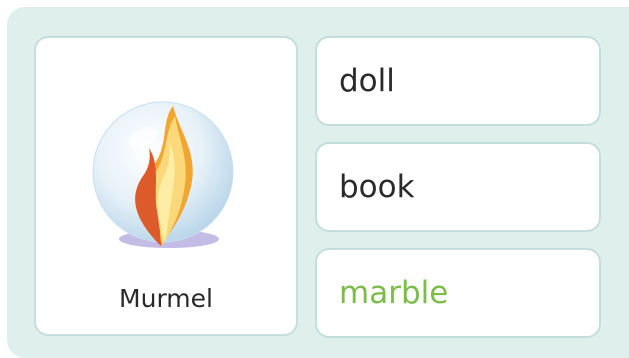 This screenshot has height=358, width=629. I want to click on answer-option-label: book, so click(377, 187).